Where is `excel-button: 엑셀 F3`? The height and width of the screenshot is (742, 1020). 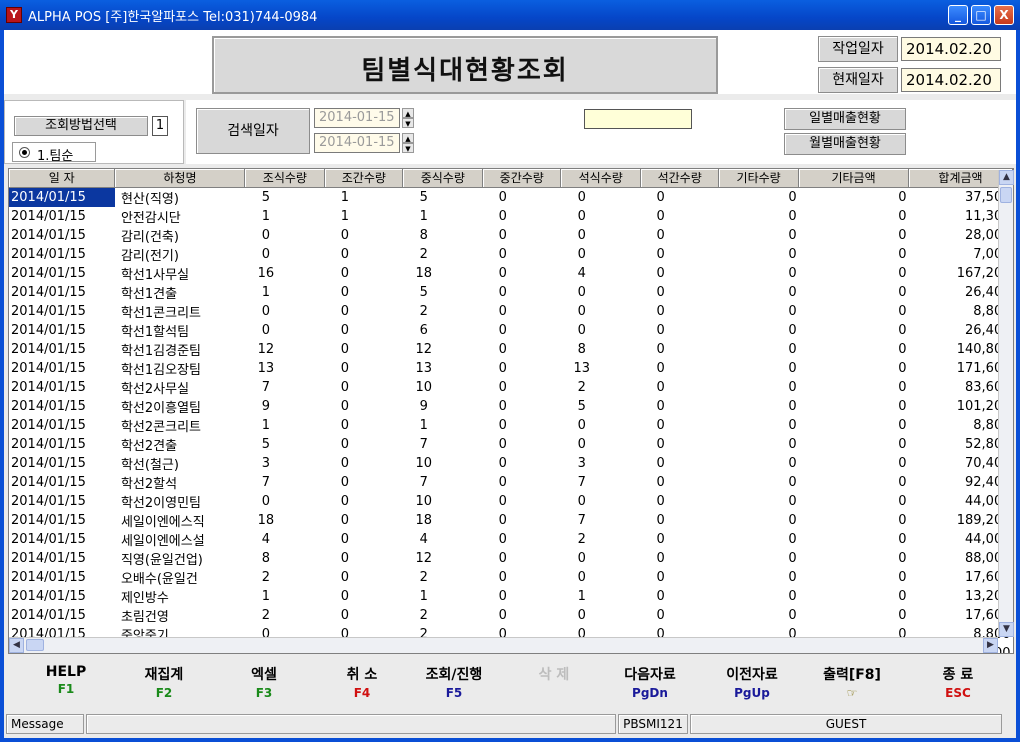
excel-button: 엑셀 F3 is located at coordinates (264, 682).